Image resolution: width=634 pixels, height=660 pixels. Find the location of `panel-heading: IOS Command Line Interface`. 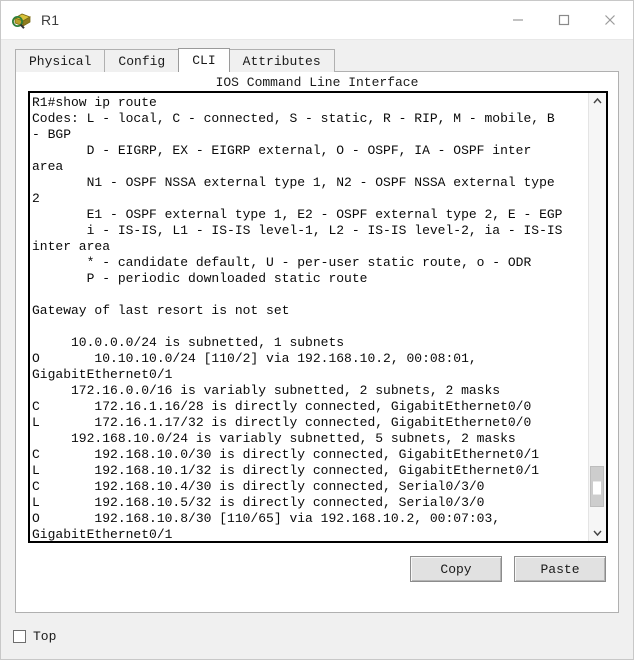

panel-heading: IOS Command Line Interface is located at coordinates (317, 82).